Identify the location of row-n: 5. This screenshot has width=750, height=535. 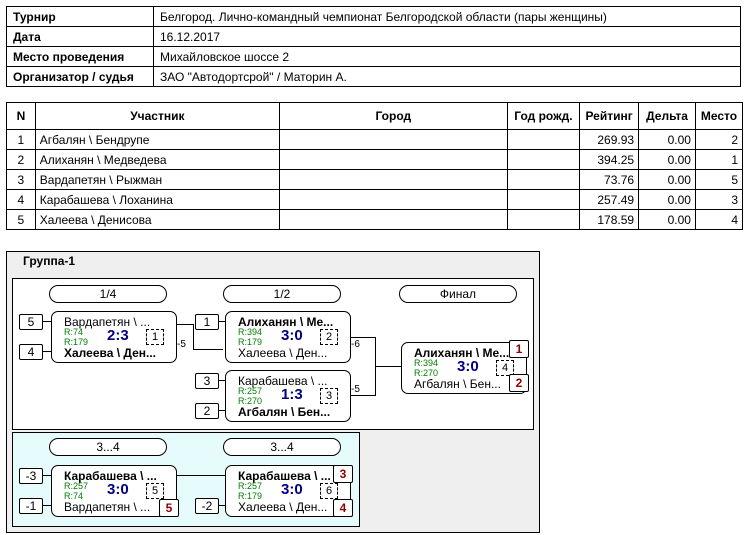
(21, 219).